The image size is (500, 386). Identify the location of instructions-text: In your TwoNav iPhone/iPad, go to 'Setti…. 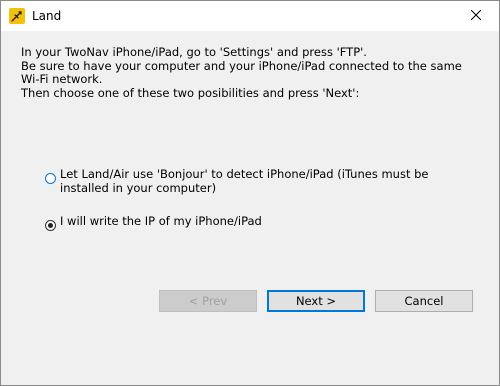
(251, 72).